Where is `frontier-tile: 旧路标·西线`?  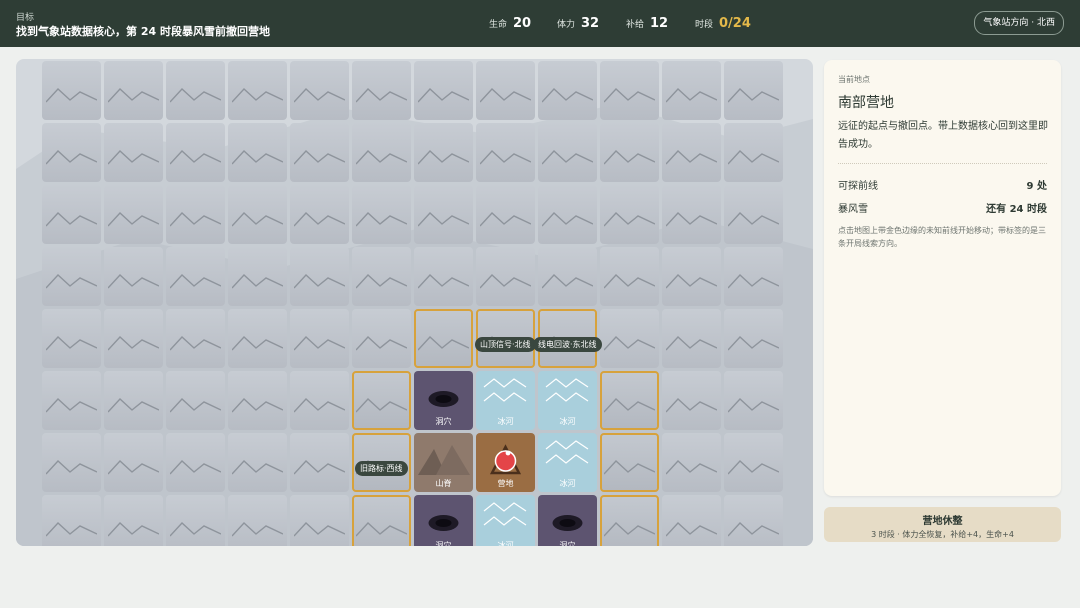
frontier-tile: 旧路标·西线 is located at coordinates (381, 462).